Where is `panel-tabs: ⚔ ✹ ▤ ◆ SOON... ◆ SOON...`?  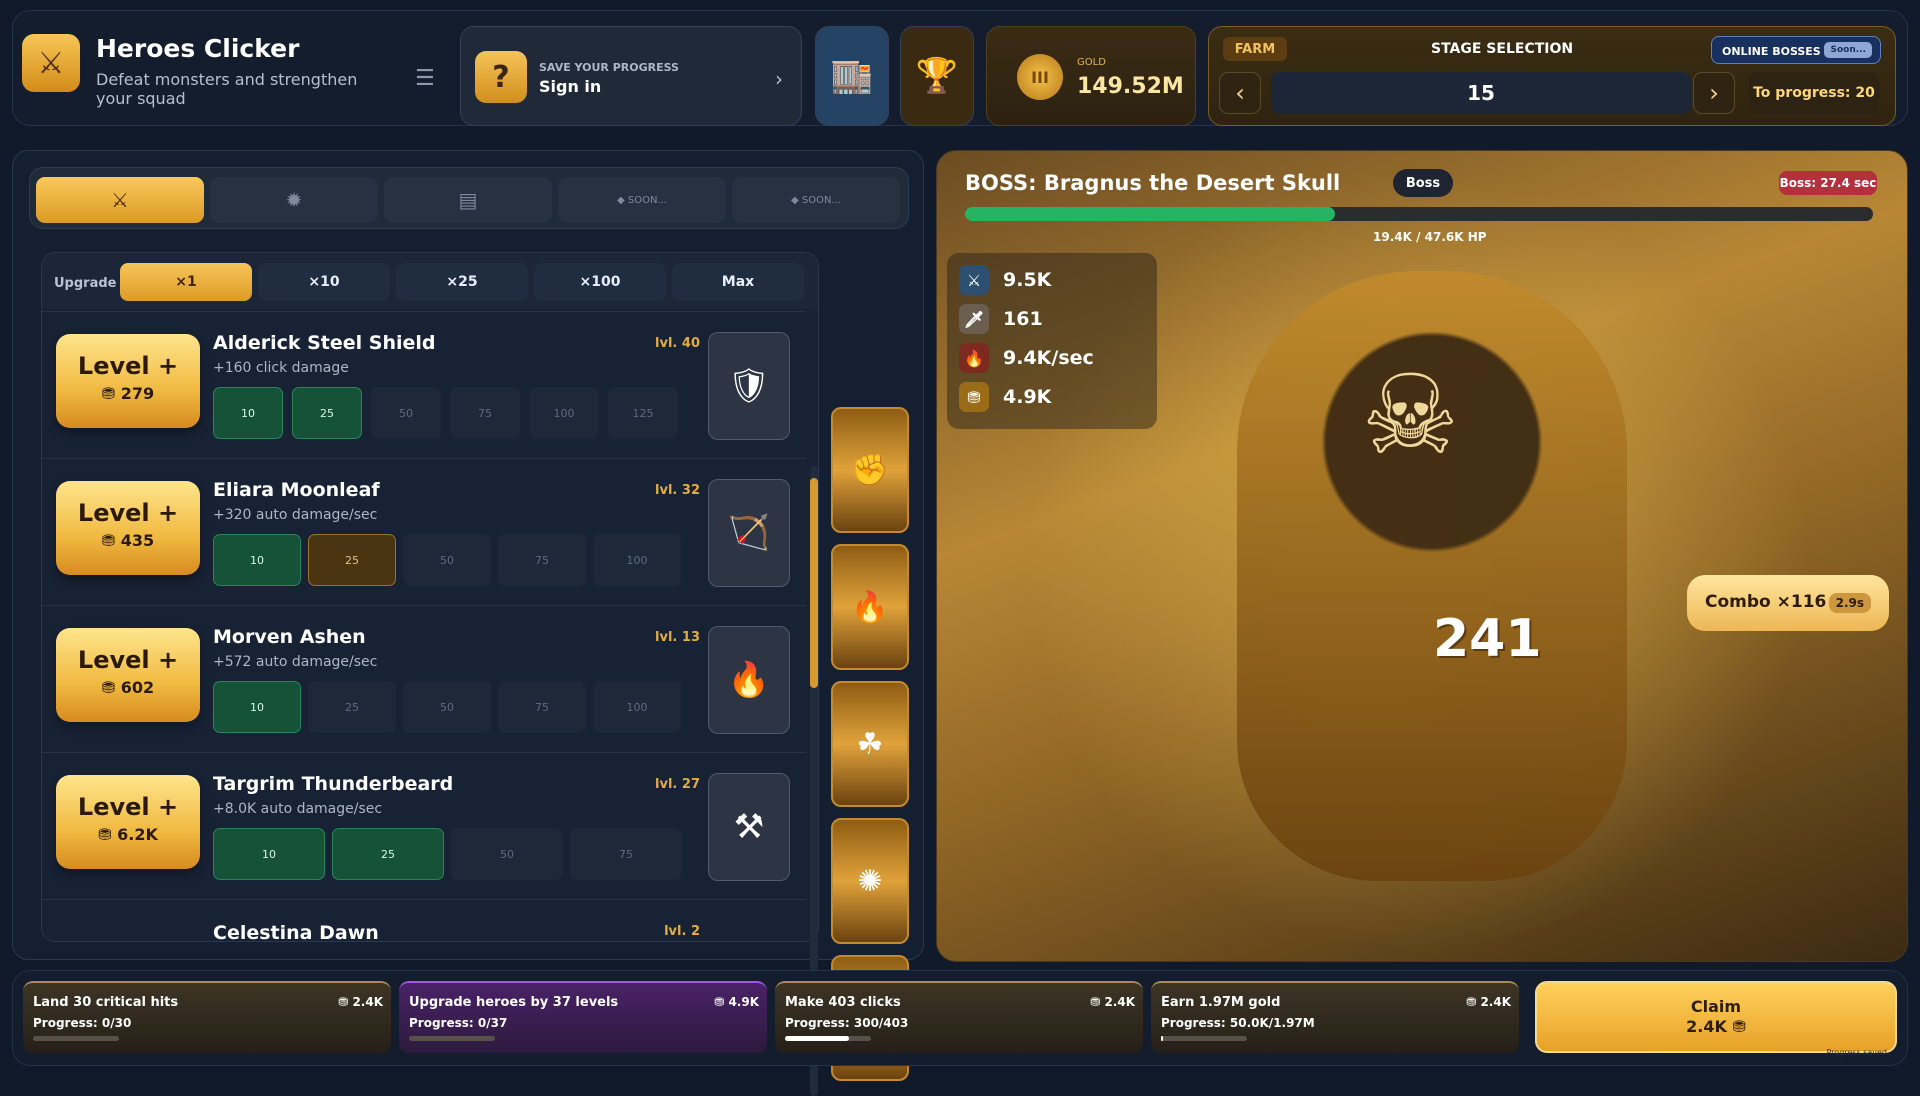
panel-tabs: ⚔ ✹ ▤ ◆ SOON... ◆ SOON... is located at coordinates (469, 198).